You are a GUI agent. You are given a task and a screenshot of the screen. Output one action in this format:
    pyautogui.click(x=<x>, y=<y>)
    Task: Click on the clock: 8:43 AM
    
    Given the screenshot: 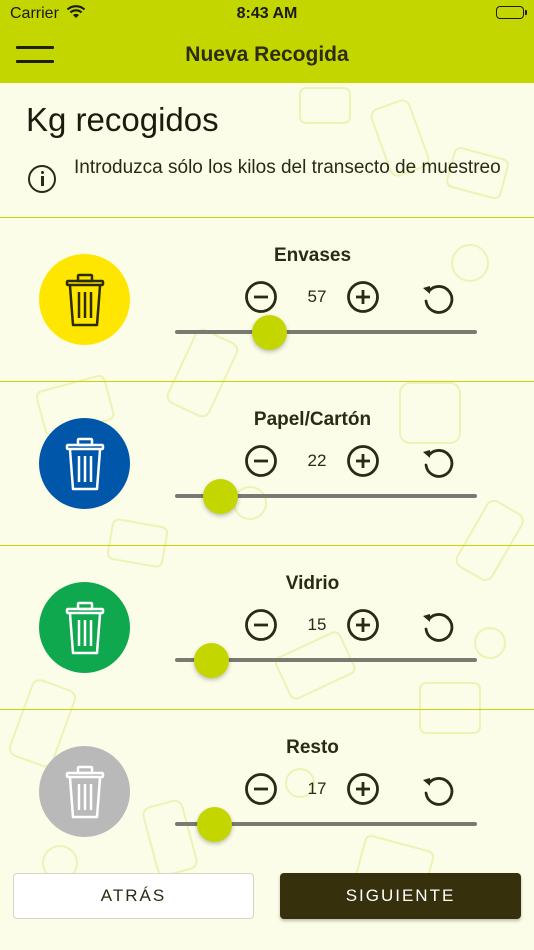 What is the action you would take?
    pyautogui.click(x=267, y=13)
    